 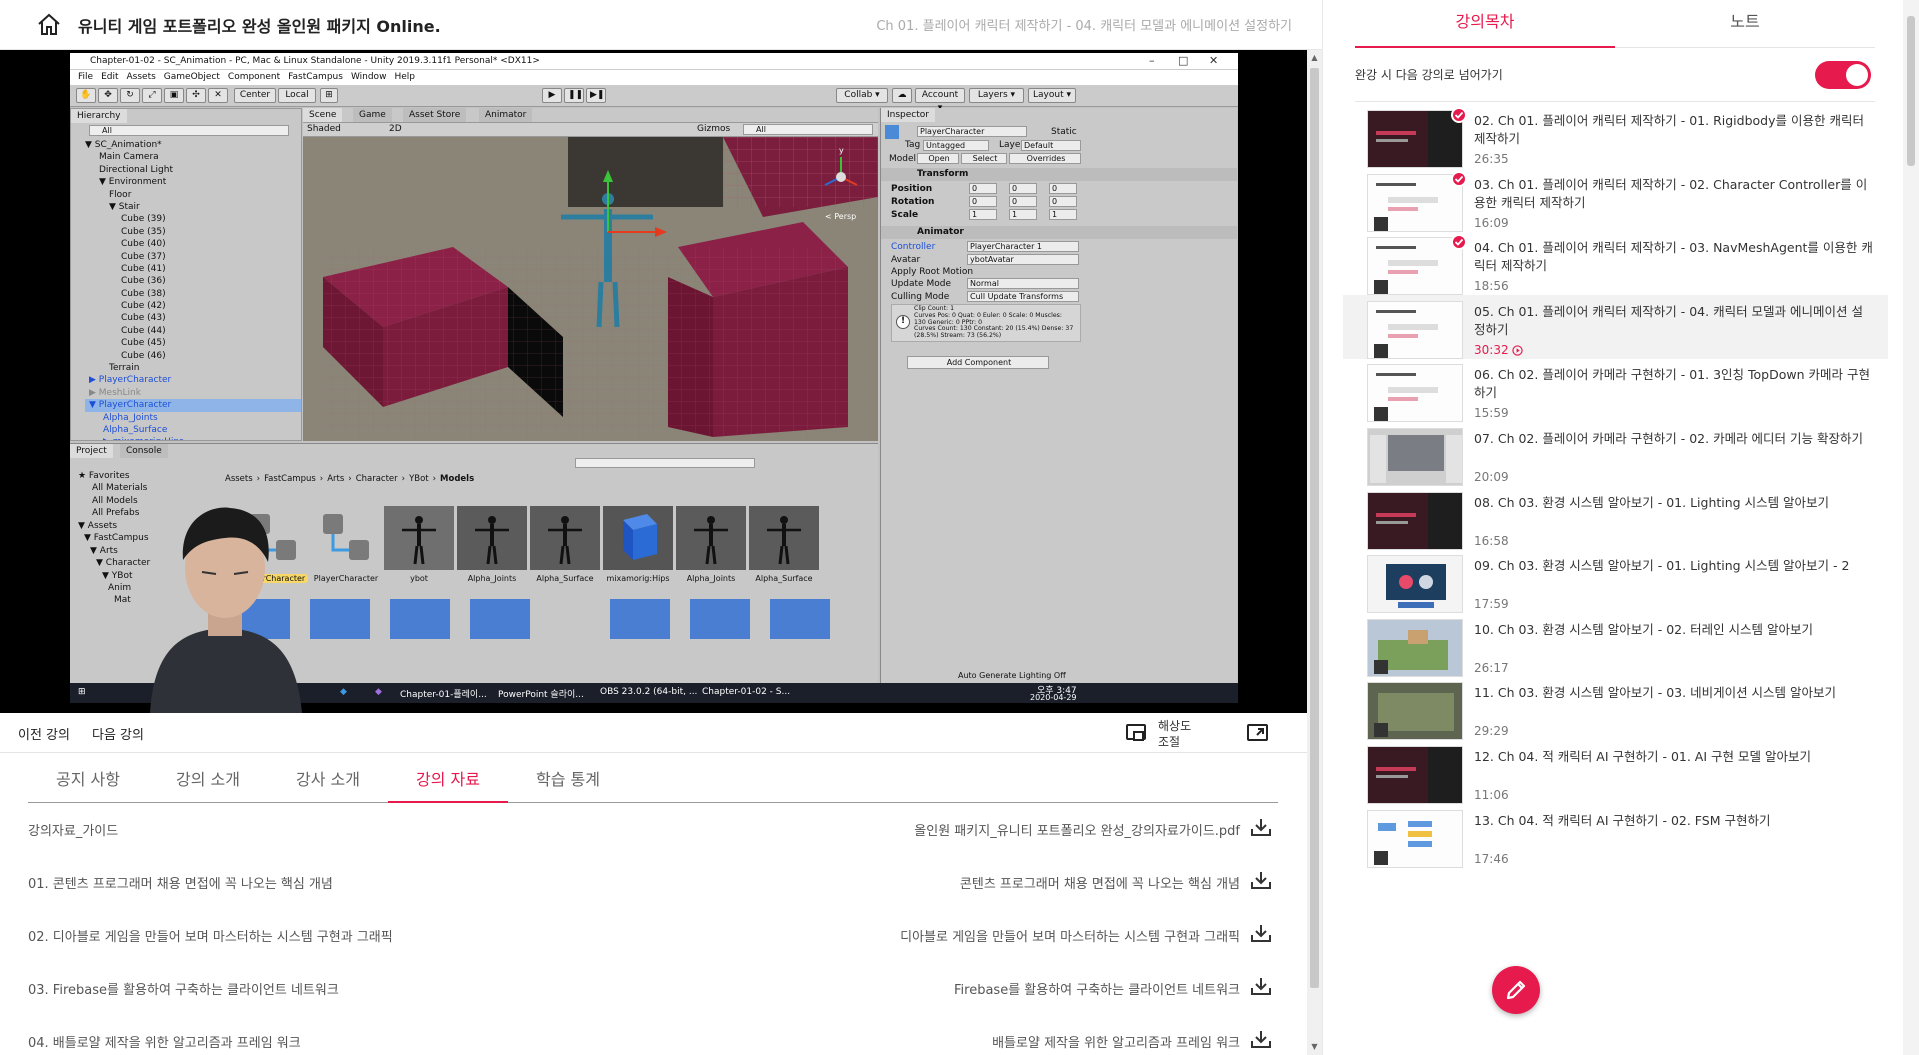 I want to click on prev-lecture-button: 이전 강의, so click(x=44, y=733).